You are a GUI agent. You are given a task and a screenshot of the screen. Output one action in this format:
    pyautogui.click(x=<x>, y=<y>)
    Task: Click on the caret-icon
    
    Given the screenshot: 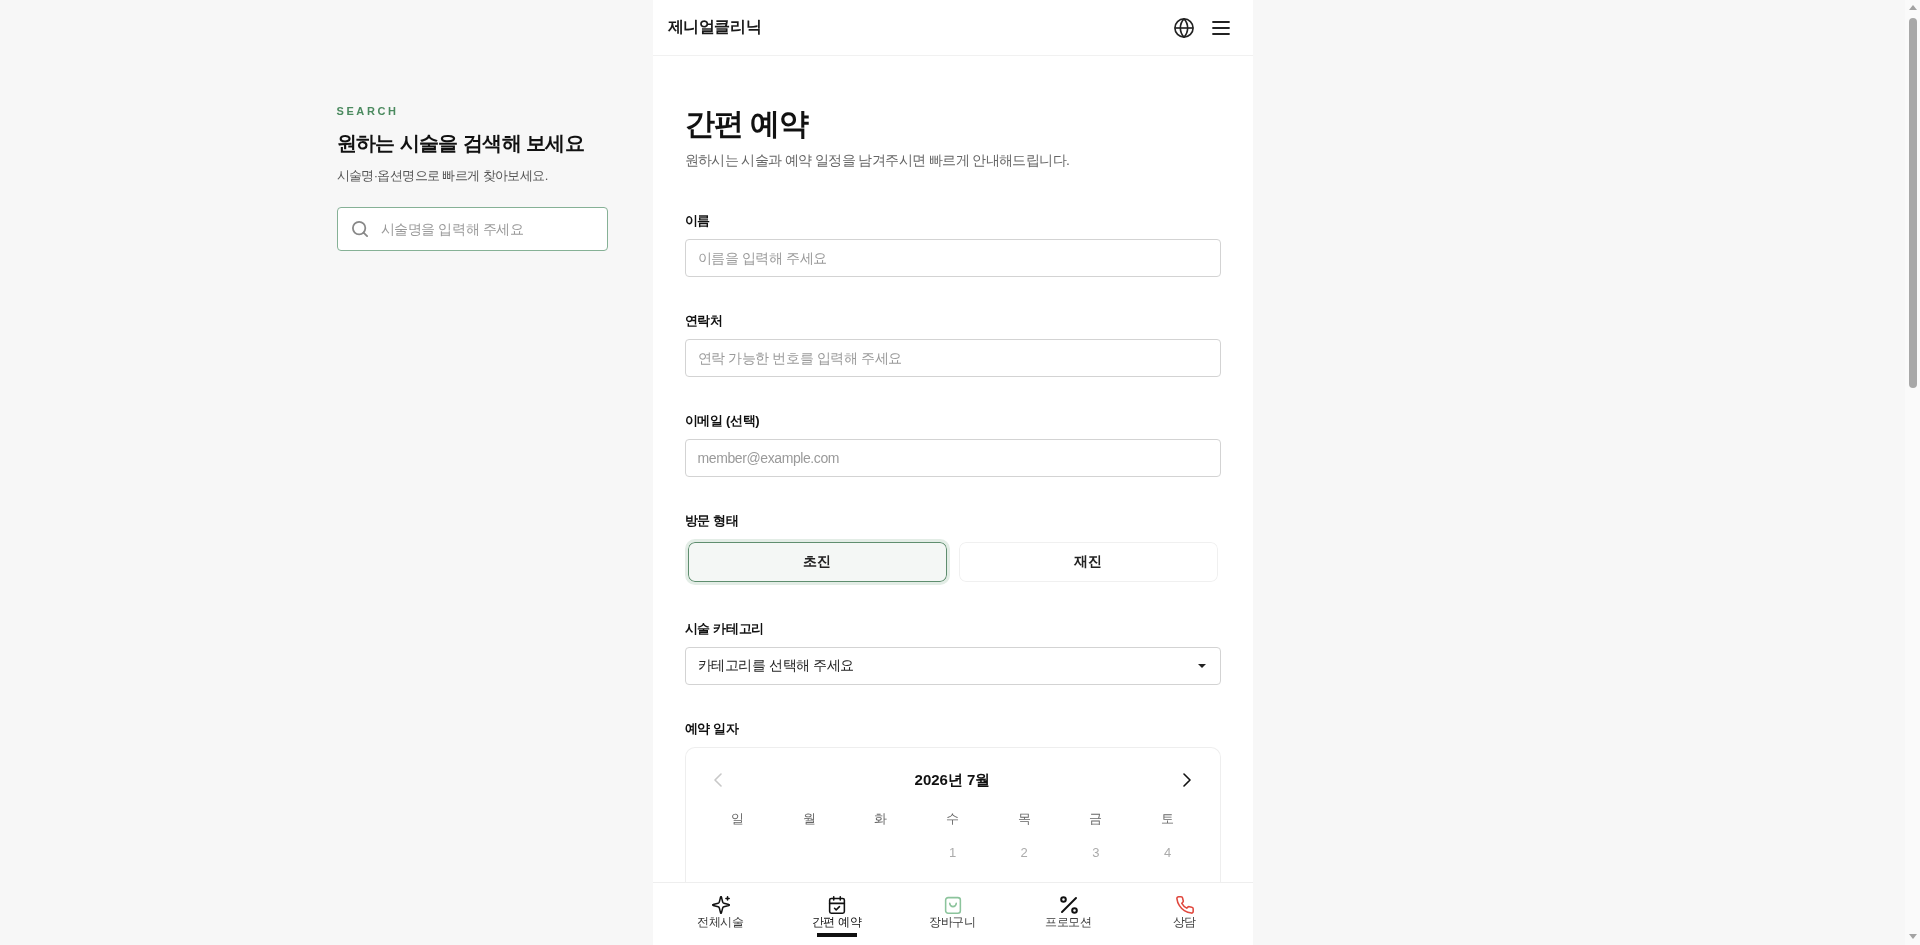 What is the action you would take?
    pyautogui.click(x=1201, y=666)
    